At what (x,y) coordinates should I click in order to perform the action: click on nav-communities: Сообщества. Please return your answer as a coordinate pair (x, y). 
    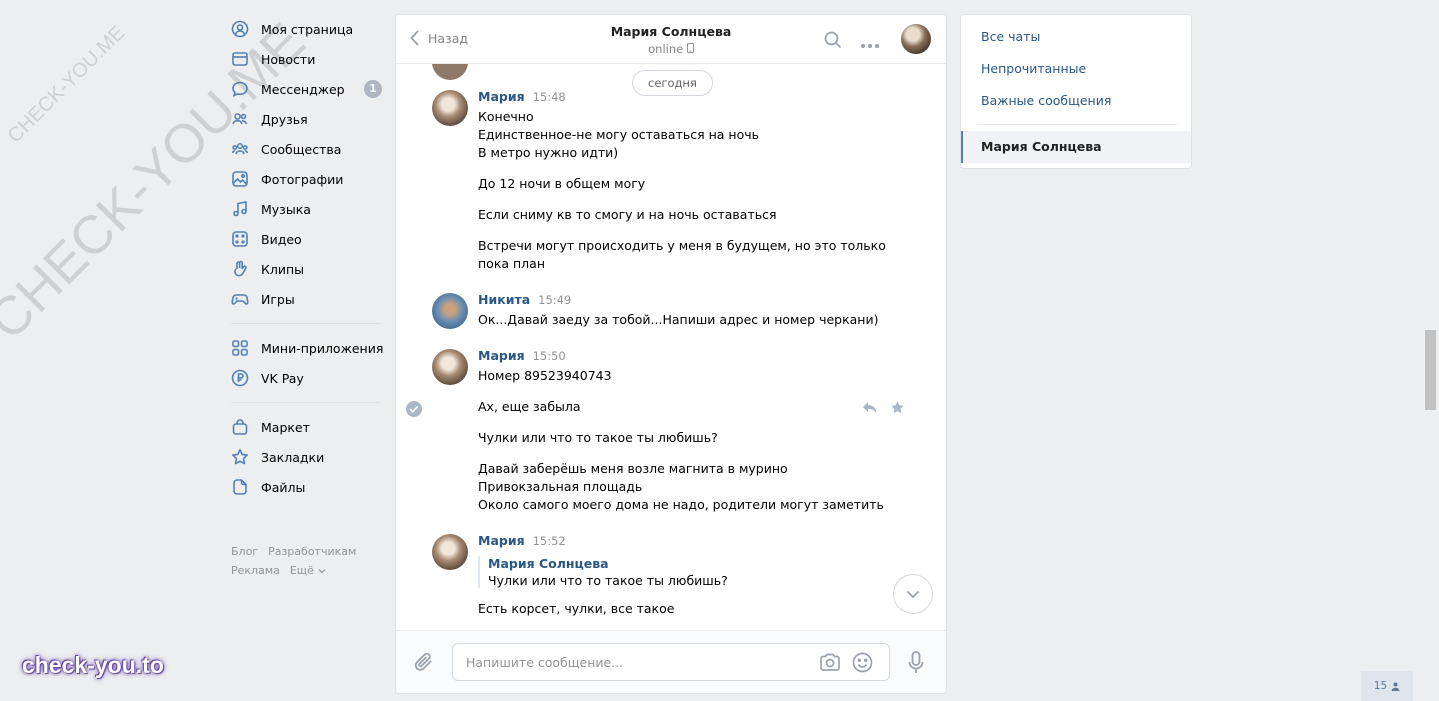
    Looking at the image, I should click on (306, 149).